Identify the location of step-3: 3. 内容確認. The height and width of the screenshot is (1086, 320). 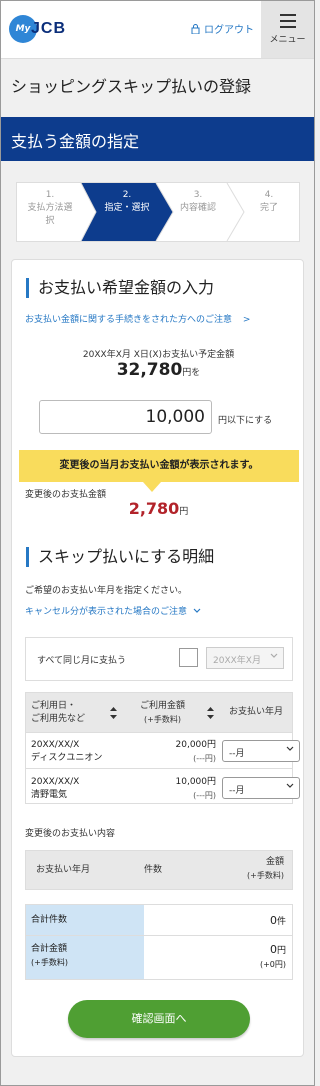
(198, 212).